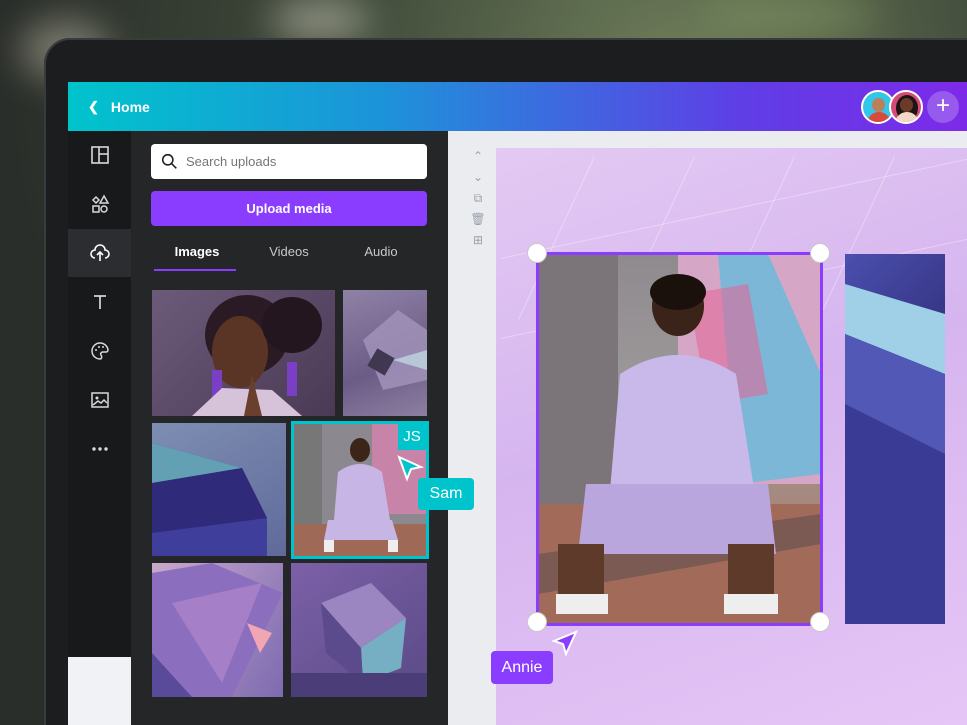  I want to click on upload-thumbnail-building, so click(219, 489).